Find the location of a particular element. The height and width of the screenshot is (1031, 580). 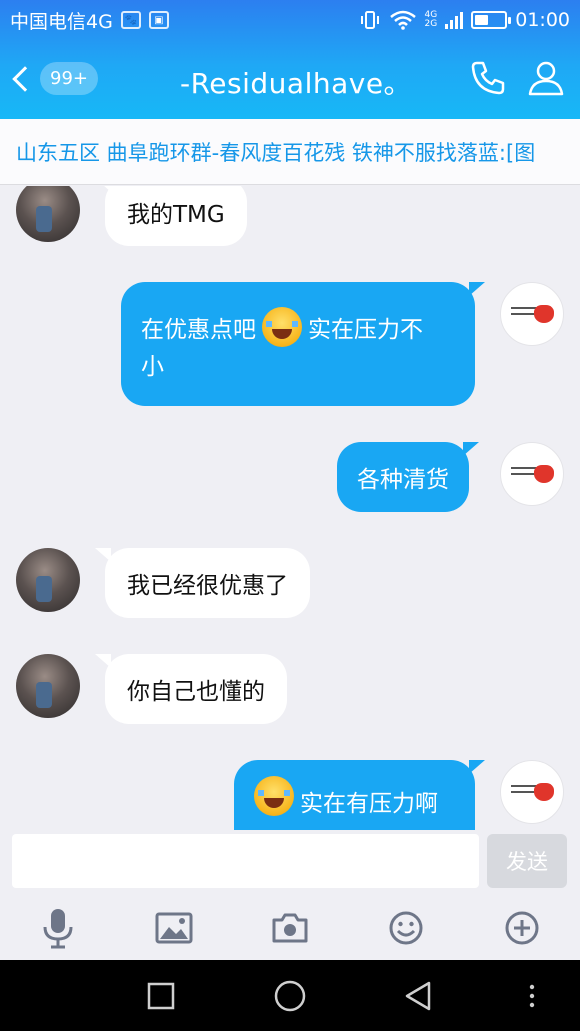

signal-icon is located at coordinates (454, 20).